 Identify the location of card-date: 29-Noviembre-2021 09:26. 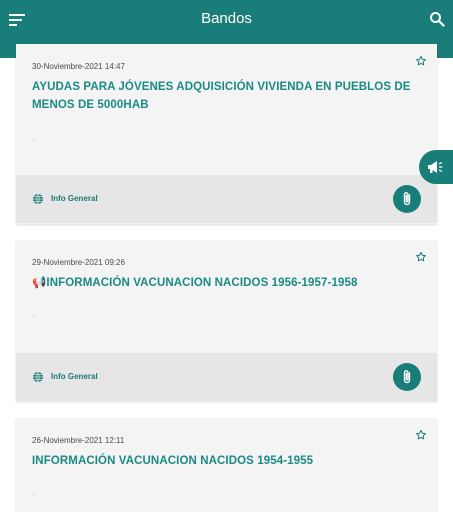
(78, 262).